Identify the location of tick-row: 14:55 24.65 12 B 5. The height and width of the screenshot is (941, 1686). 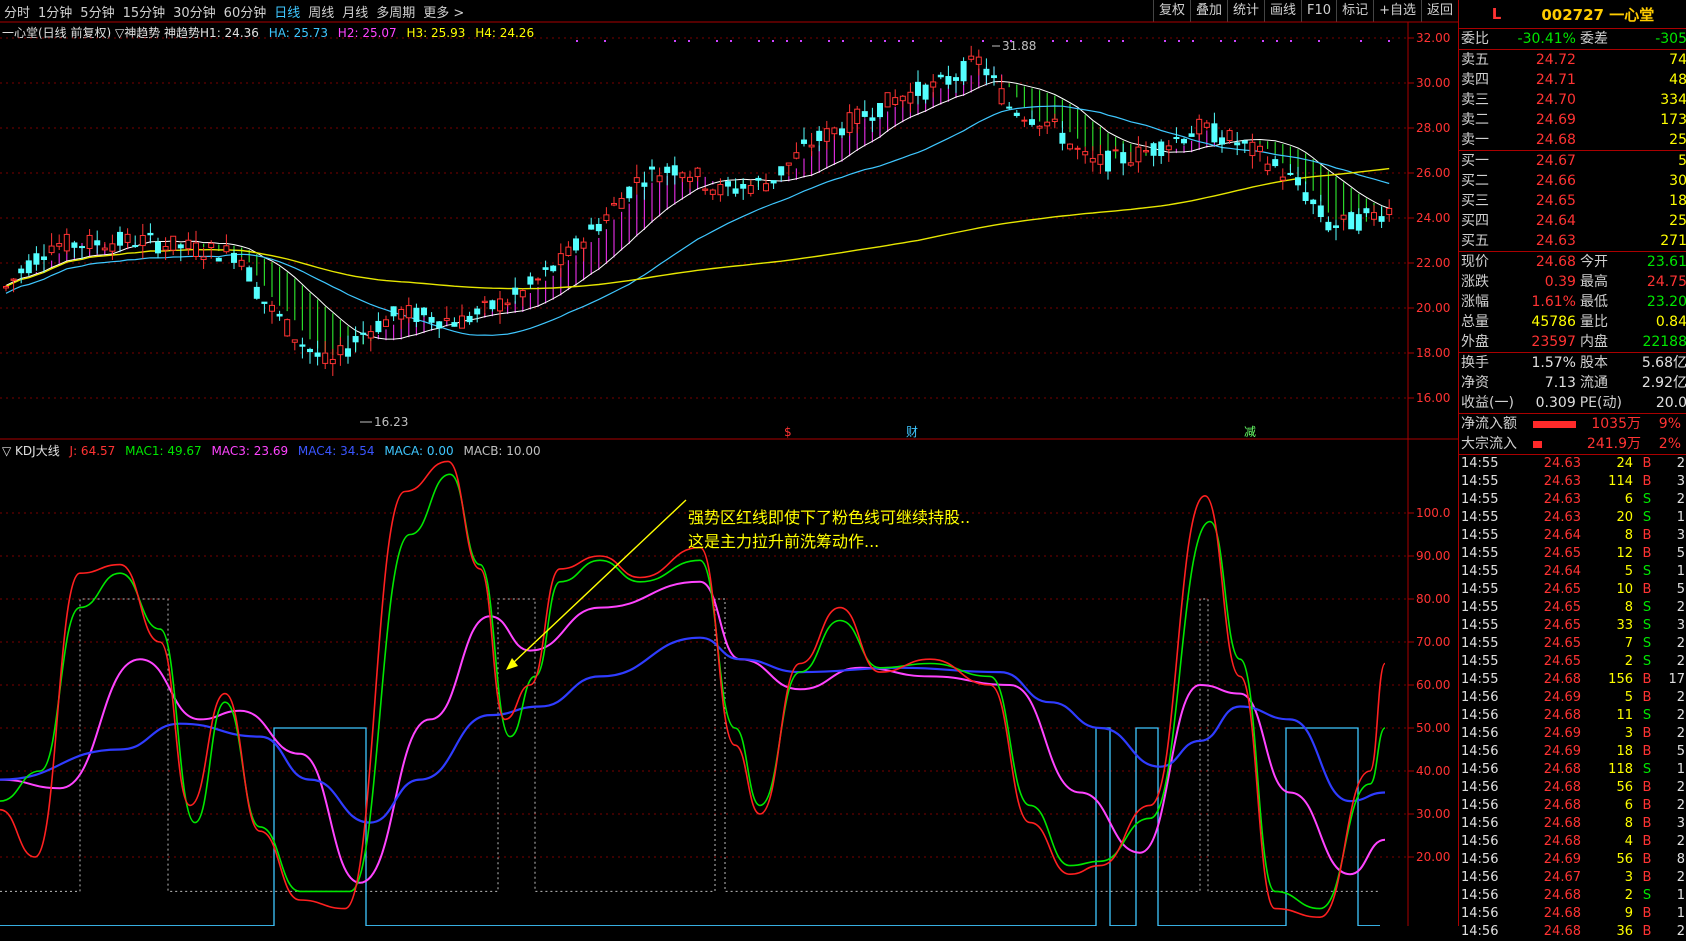
(1572, 554).